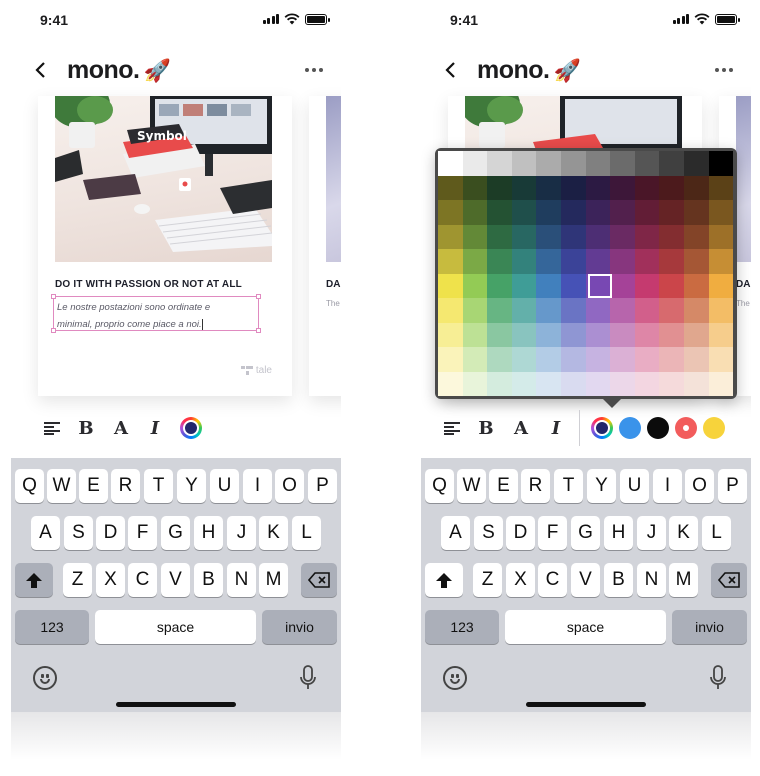  Describe the element at coordinates (325, 246) in the screenshot. I see `story-card-next: DA The` at that location.